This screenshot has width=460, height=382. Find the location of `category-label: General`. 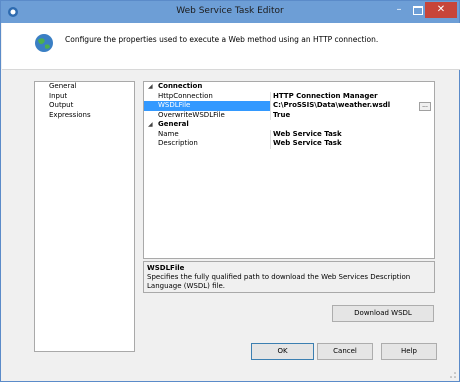

category-label: General is located at coordinates (173, 124).